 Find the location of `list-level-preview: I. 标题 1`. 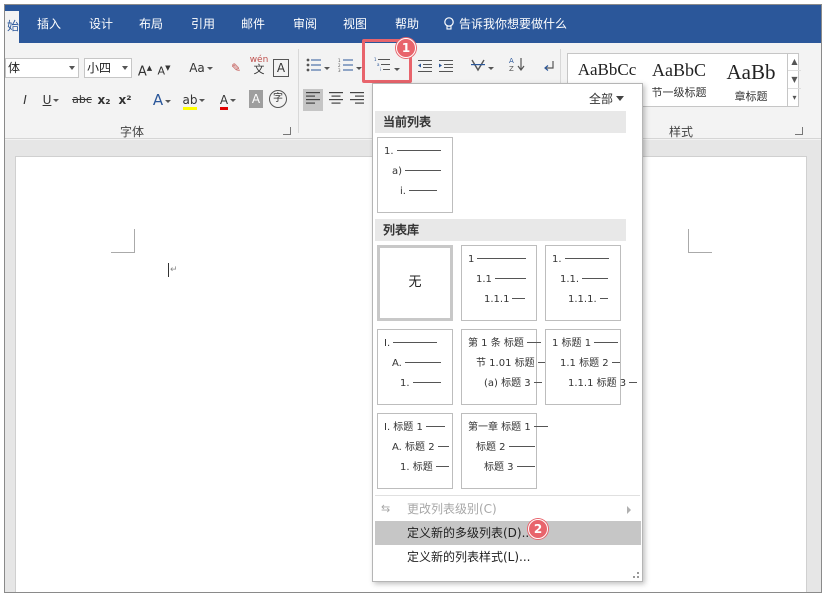

list-level-preview: I. 标题 1 is located at coordinates (414, 428).